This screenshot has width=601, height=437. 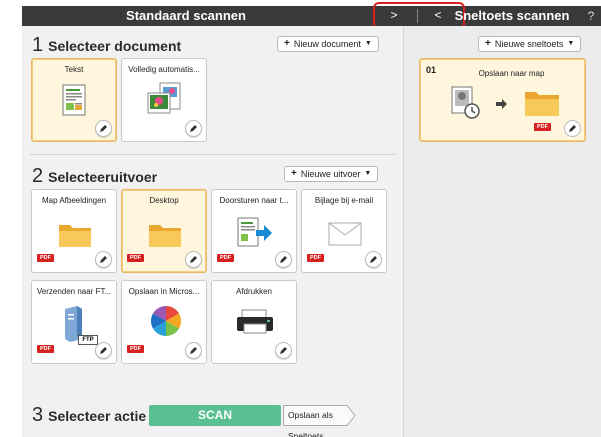 I want to click on shortcut-card: 01 Opslaan naar map PDF, so click(x=502, y=100).